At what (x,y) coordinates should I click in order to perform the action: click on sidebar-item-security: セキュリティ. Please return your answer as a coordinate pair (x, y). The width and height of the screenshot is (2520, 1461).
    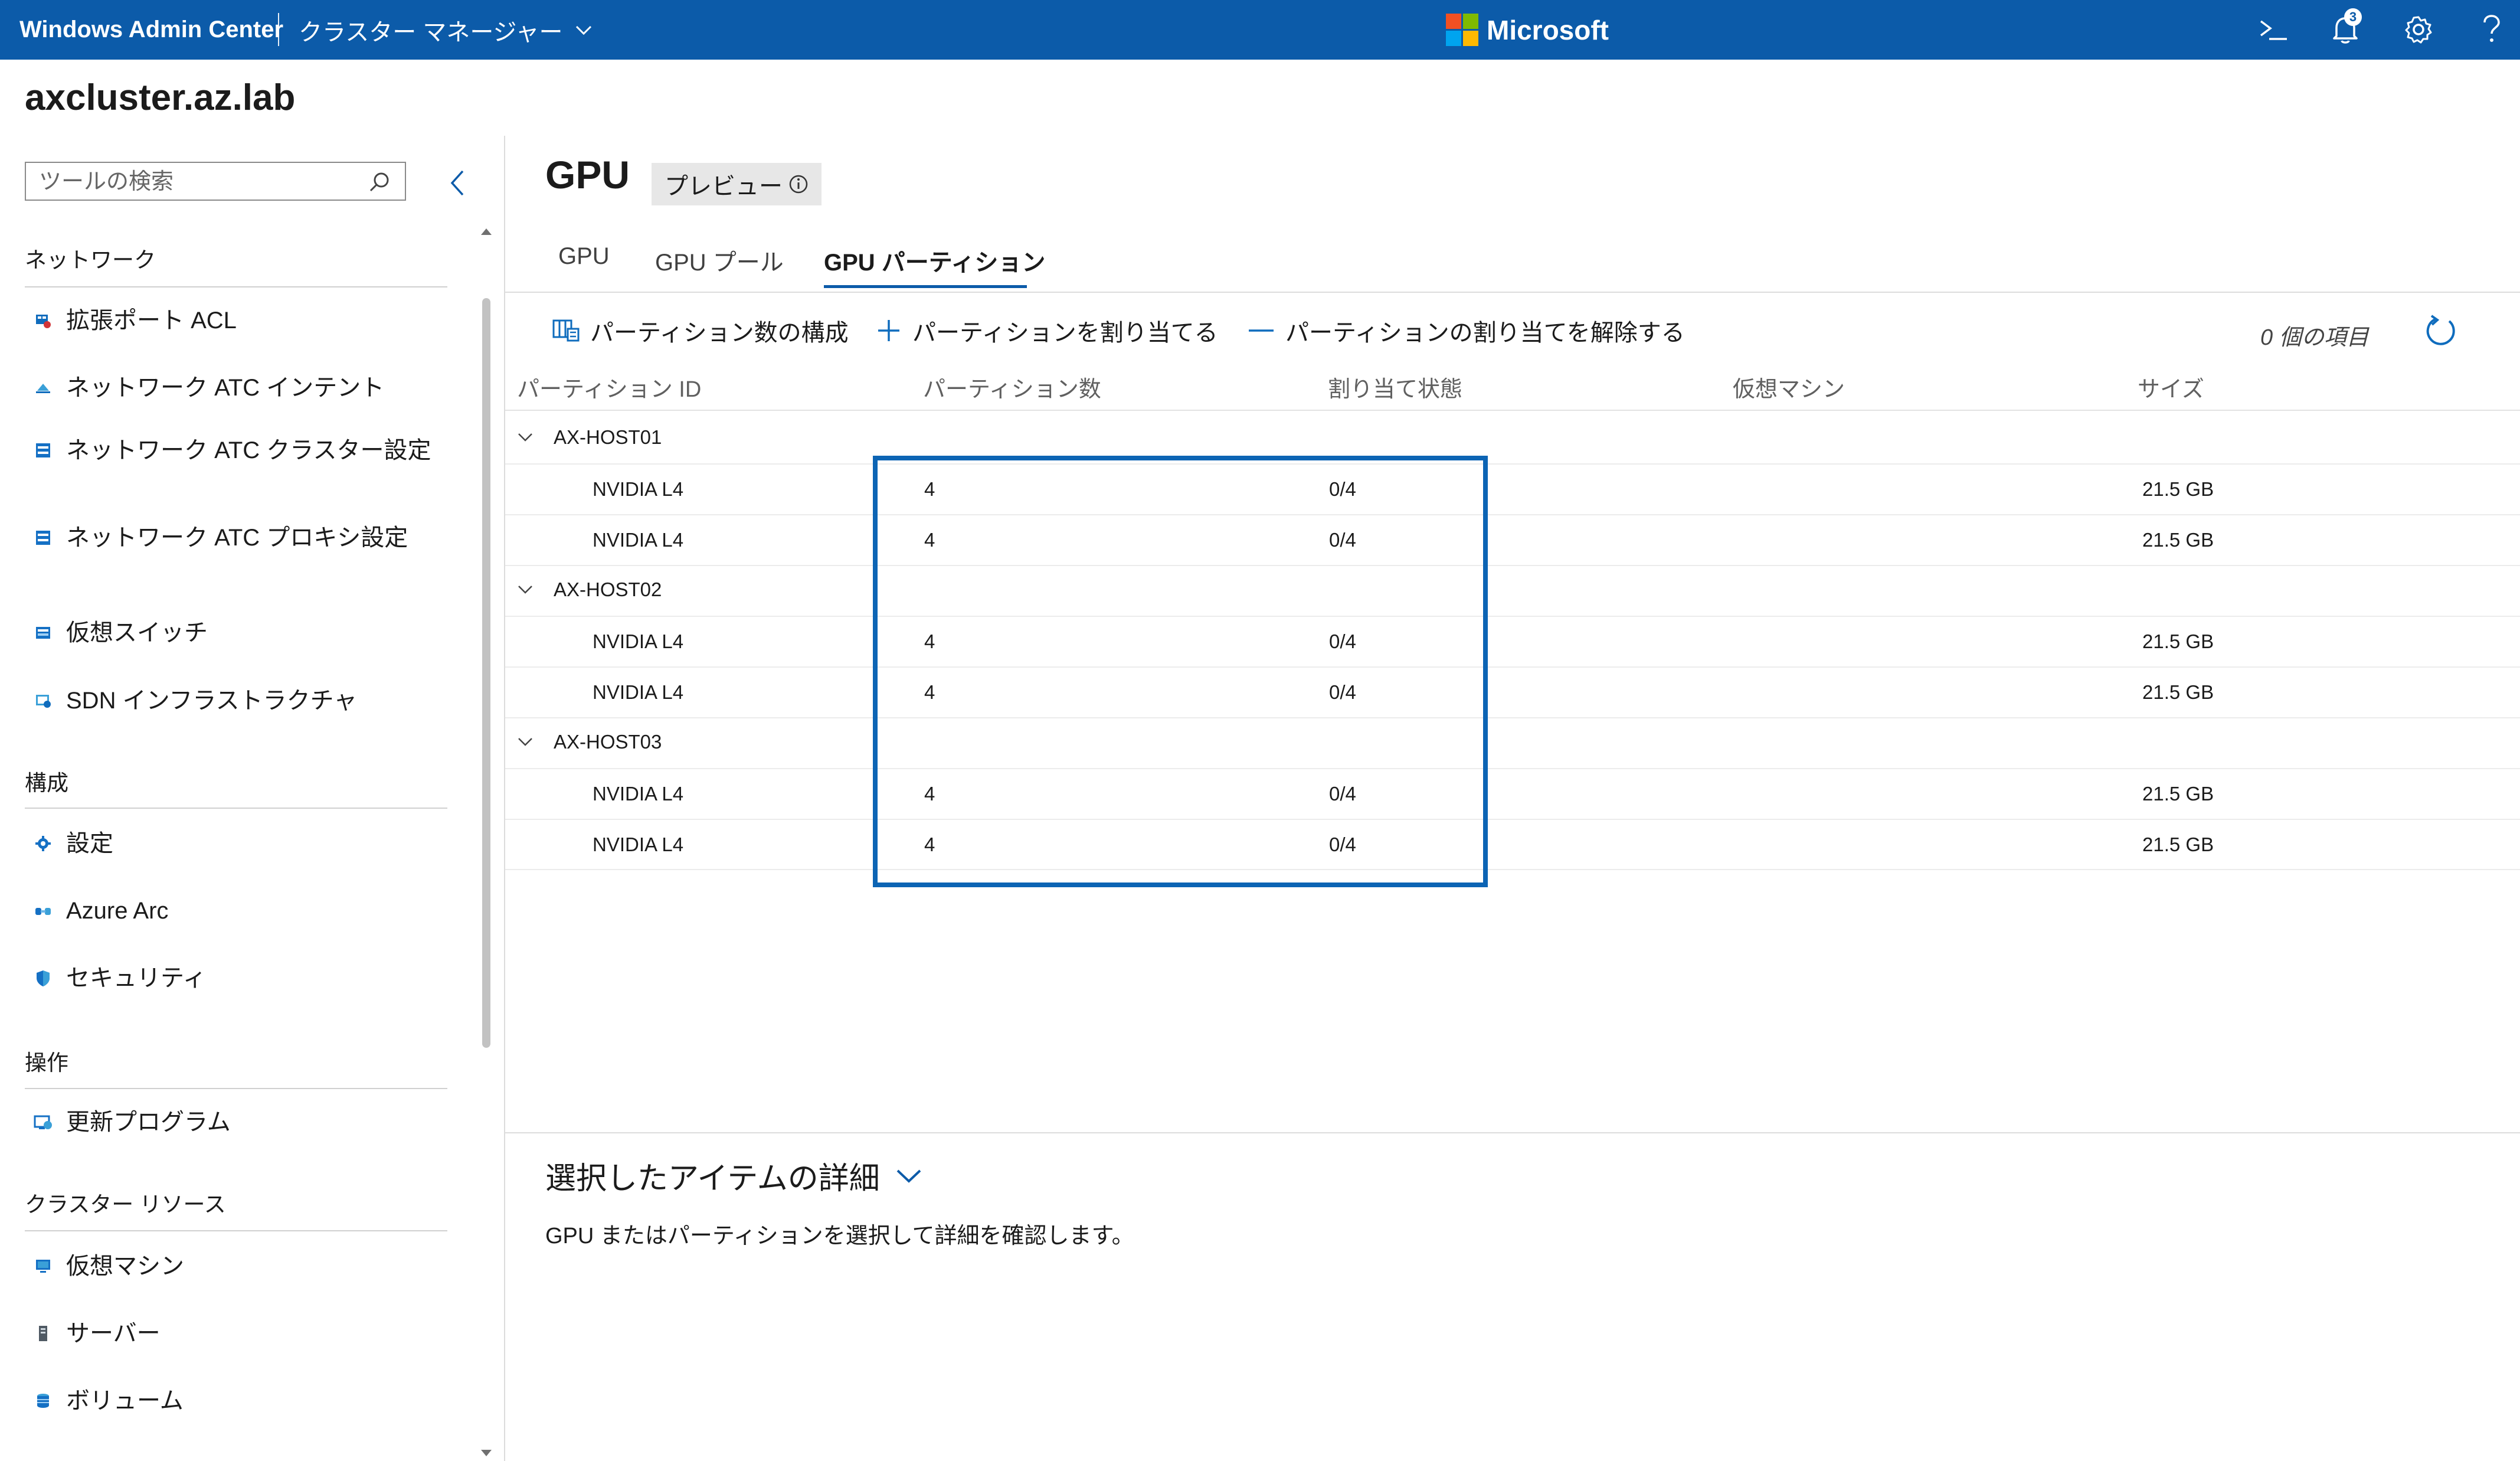
    Looking at the image, I should click on (228, 978).